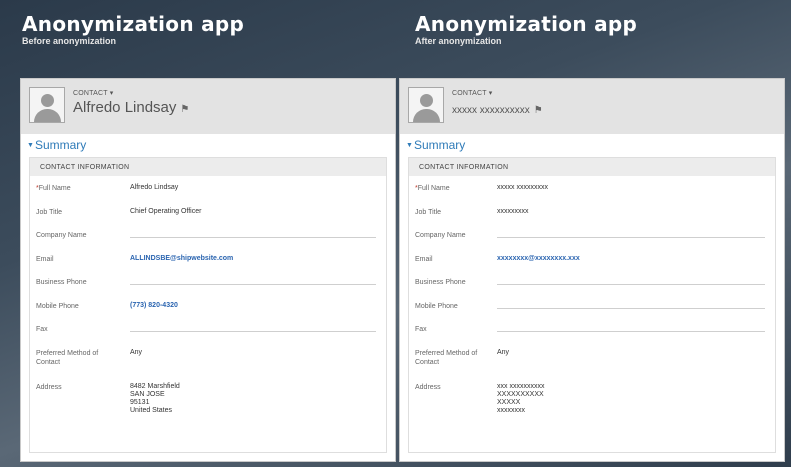 Image resolution: width=791 pixels, height=467 pixels. I want to click on contact-name: Alfredo Lindsay ⚑, so click(131, 107).